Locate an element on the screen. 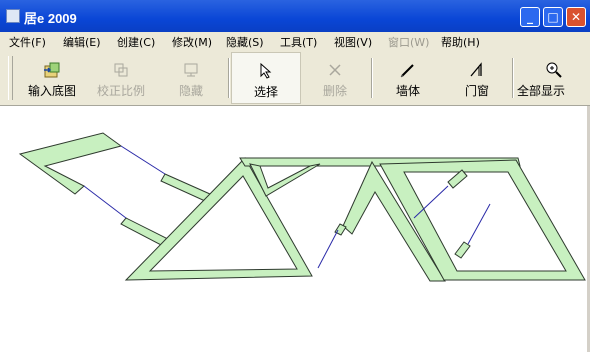 The image size is (590, 355). menu-modify: 修改(M) is located at coordinates (192, 42).